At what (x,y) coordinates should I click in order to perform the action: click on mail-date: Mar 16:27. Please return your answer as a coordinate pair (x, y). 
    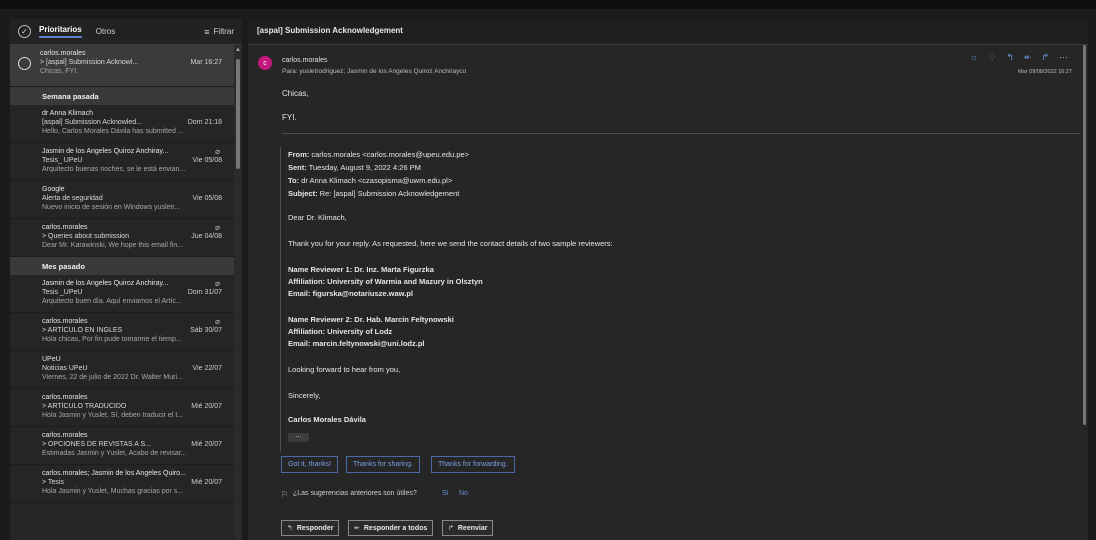
    Looking at the image, I should click on (206, 62).